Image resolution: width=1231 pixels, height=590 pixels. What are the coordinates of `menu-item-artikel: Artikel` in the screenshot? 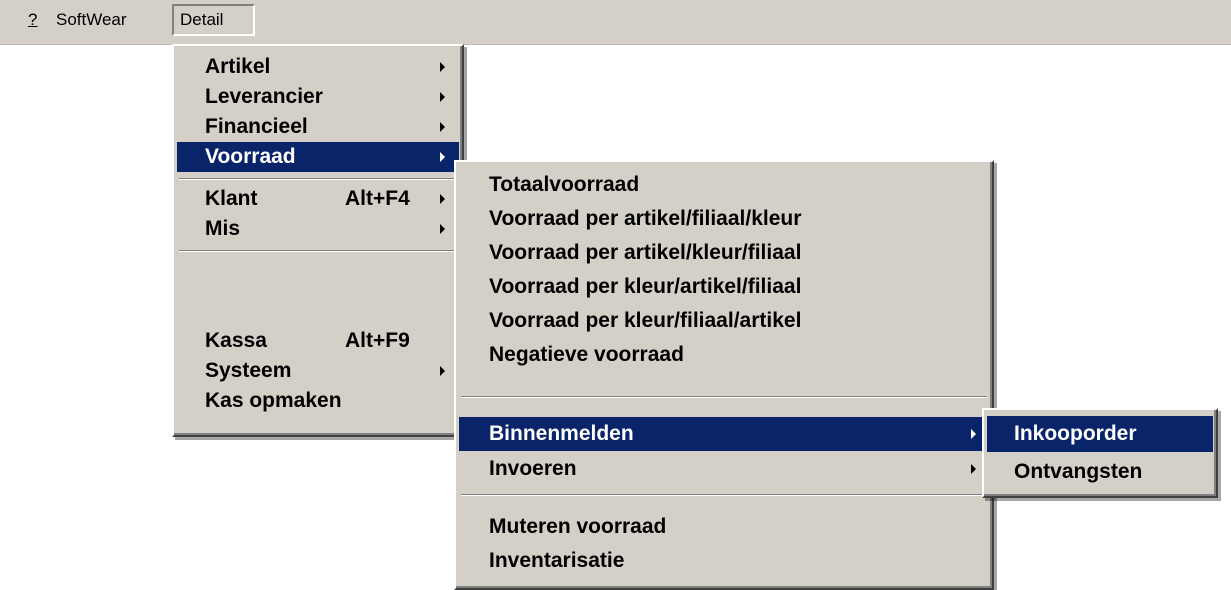 It's located at (318, 67).